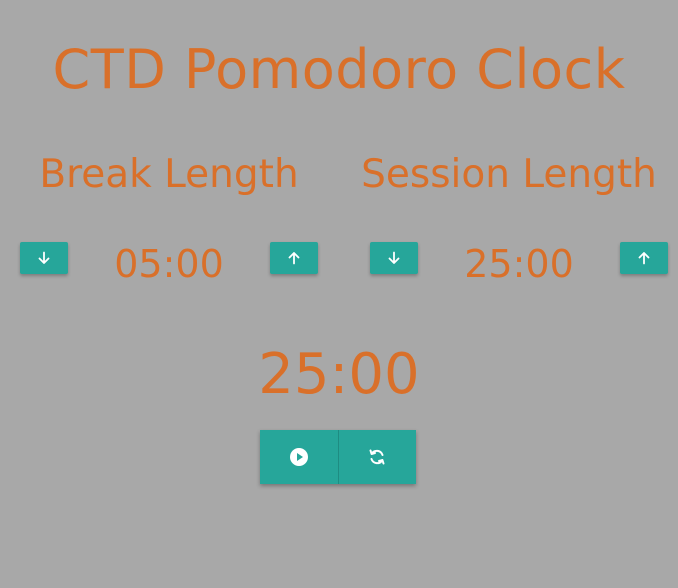 This screenshot has height=588, width=678. I want to click on play-button, so click(299, 457).